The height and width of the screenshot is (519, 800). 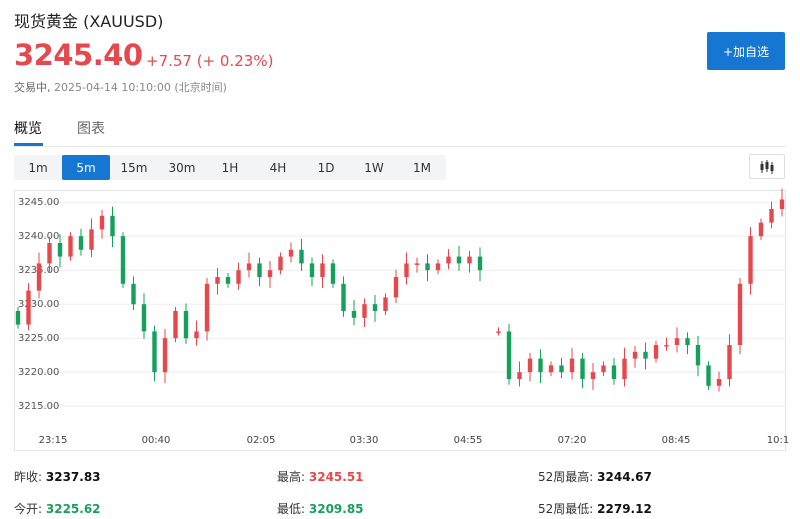 I want to click on stat-prev-close: 昨收: 3237.83, so click(x=57, y=476).